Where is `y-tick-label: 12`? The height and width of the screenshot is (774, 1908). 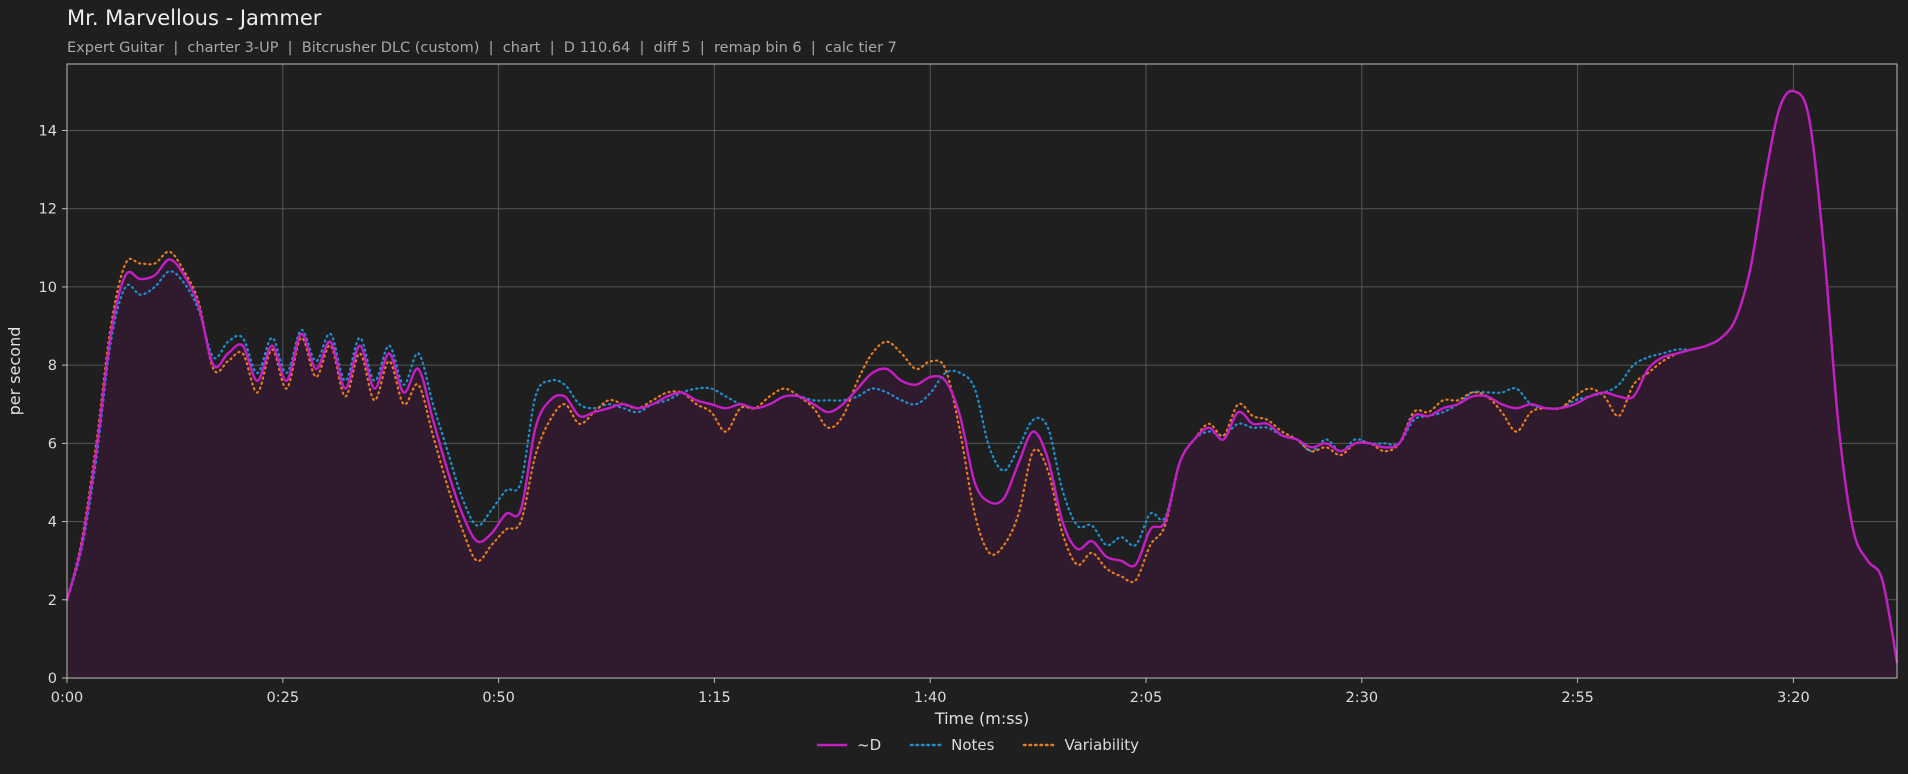
y-tick-label: 12 is located at coordinates (48, 210).